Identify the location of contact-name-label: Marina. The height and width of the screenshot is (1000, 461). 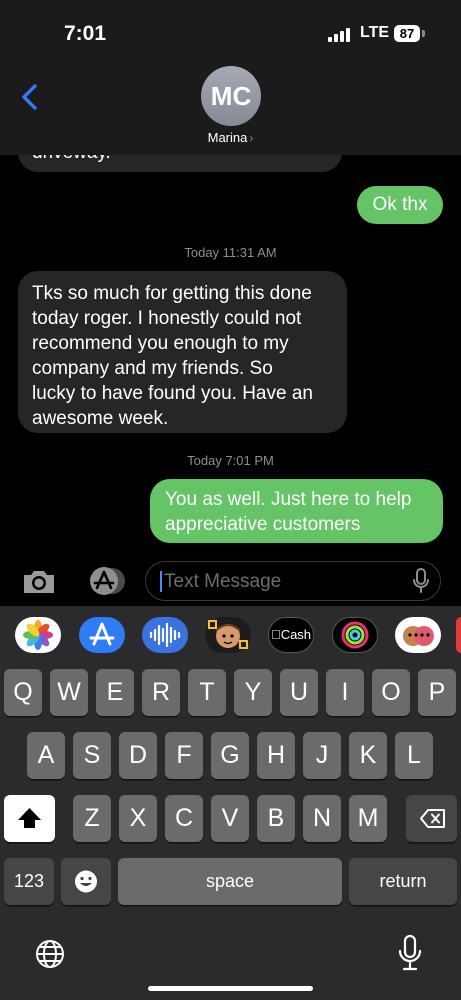
(227, 137).